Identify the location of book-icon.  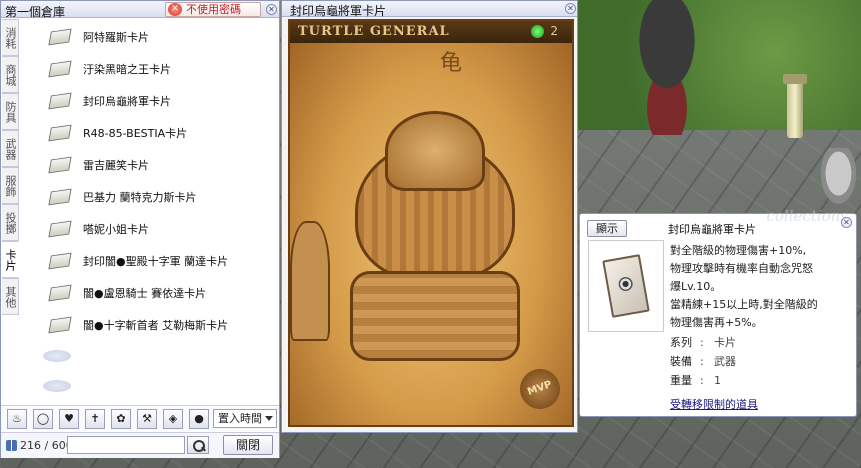
(11, 445).